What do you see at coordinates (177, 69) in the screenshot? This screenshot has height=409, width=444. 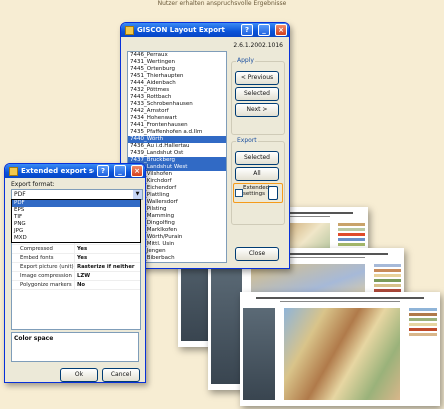 I see `list-item: 7445_Ortenburg` at bounding box center [177, 69].